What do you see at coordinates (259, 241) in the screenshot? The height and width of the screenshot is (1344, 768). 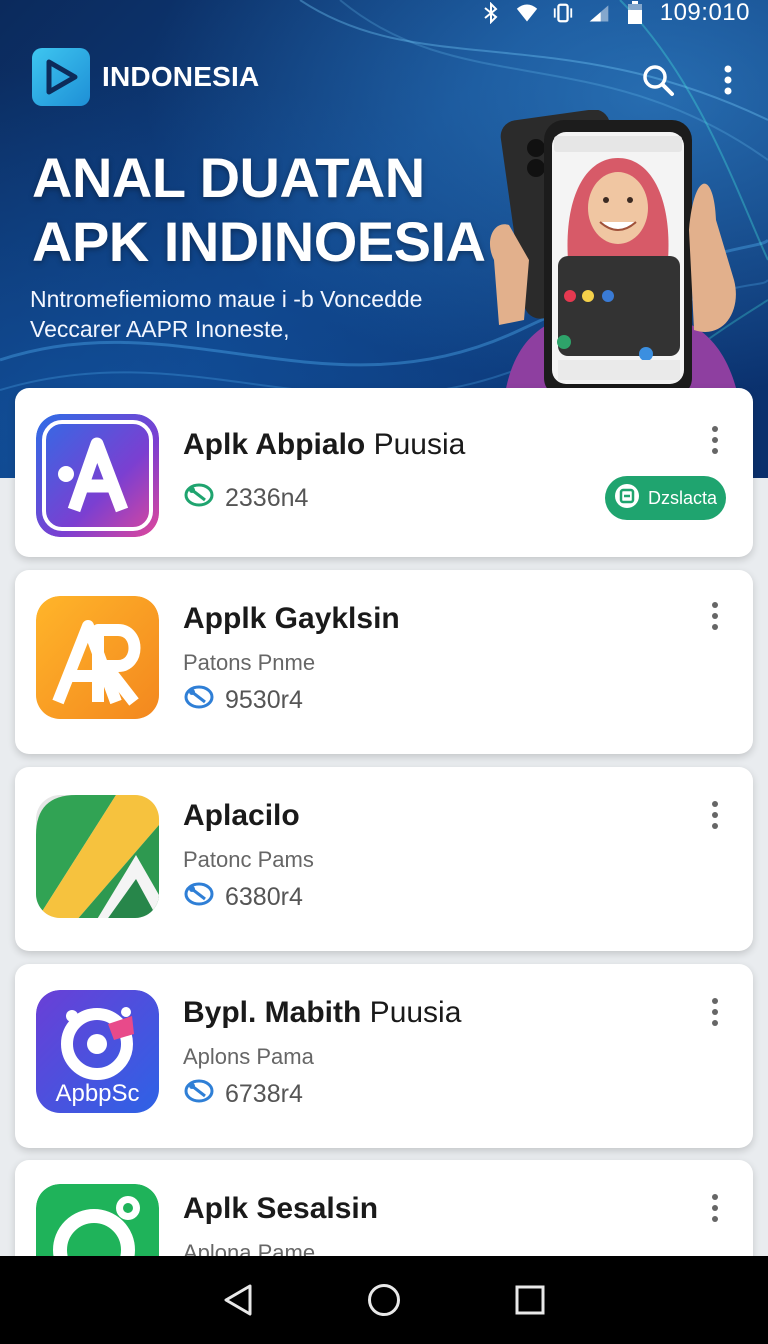 I see `hero-headline-line2: APK INDINOESIA` at bounding box center [259, 241].